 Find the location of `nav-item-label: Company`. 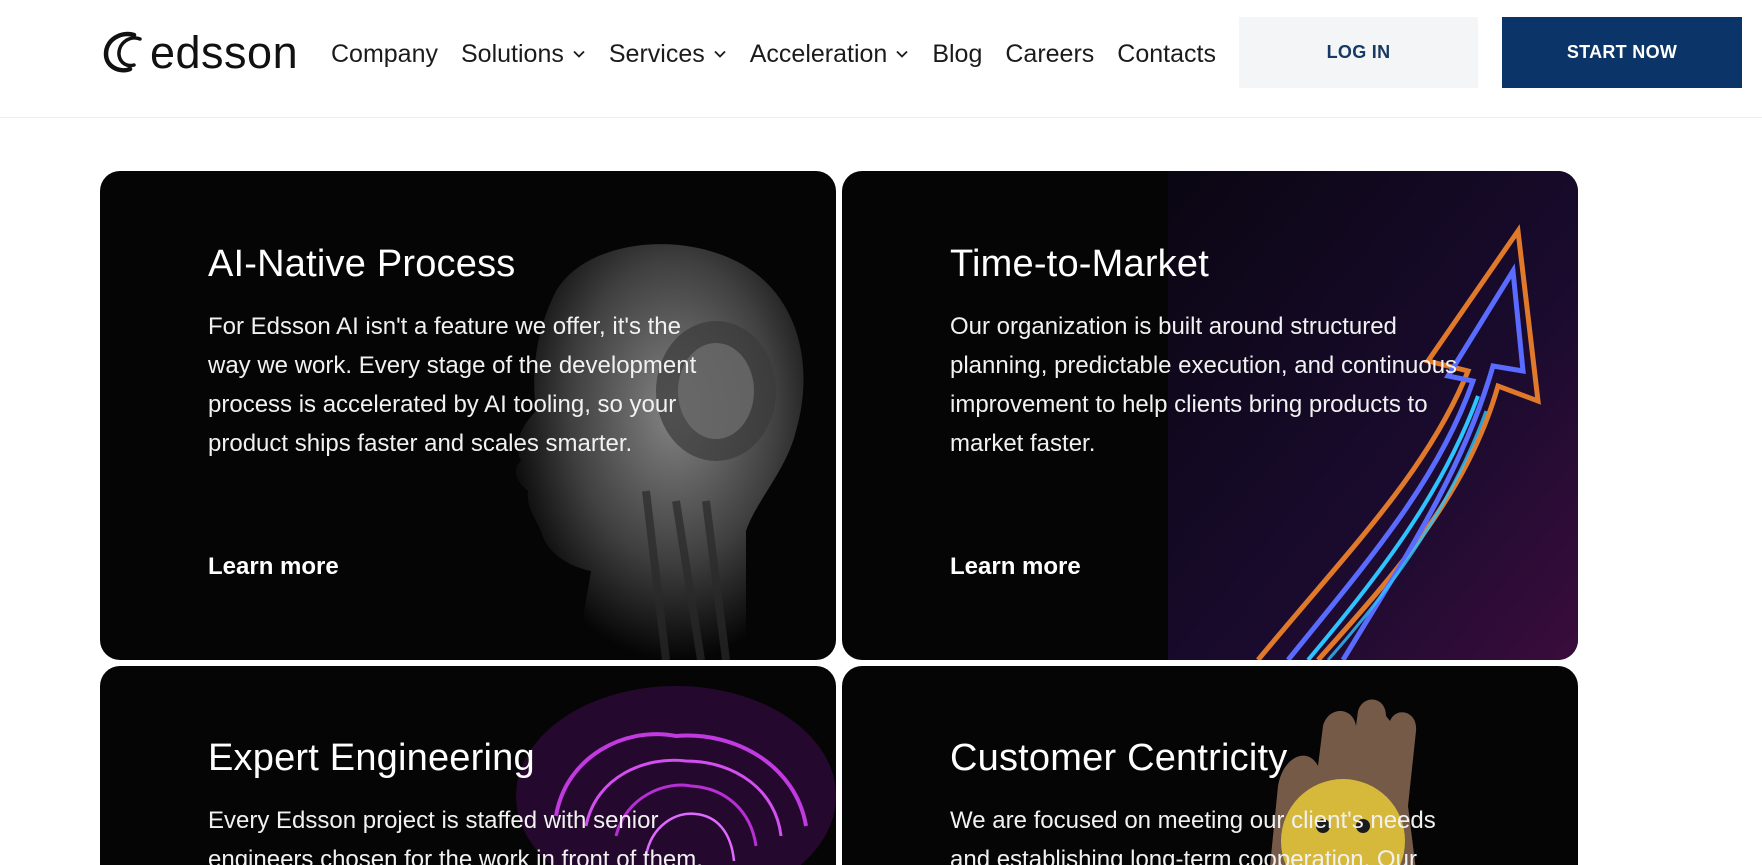

nav-item-label: Company is located at coordinates (384, 53).